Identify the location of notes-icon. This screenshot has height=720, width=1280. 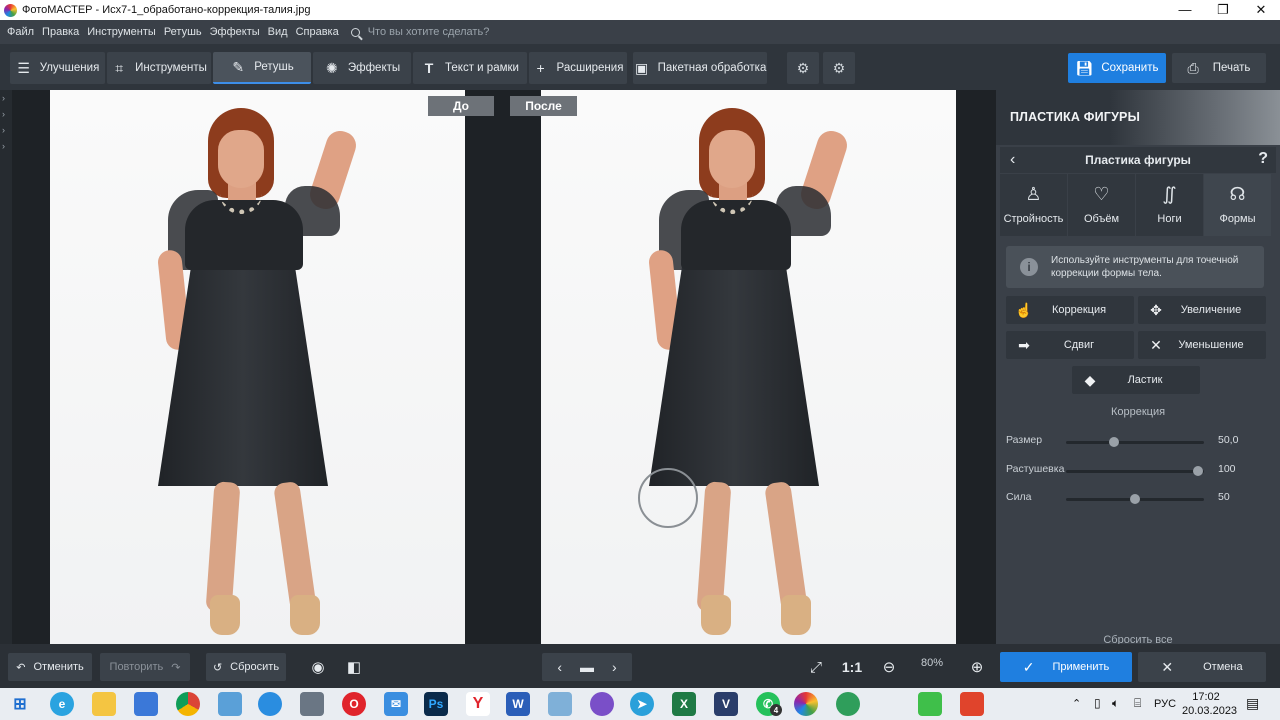
(560, 704).